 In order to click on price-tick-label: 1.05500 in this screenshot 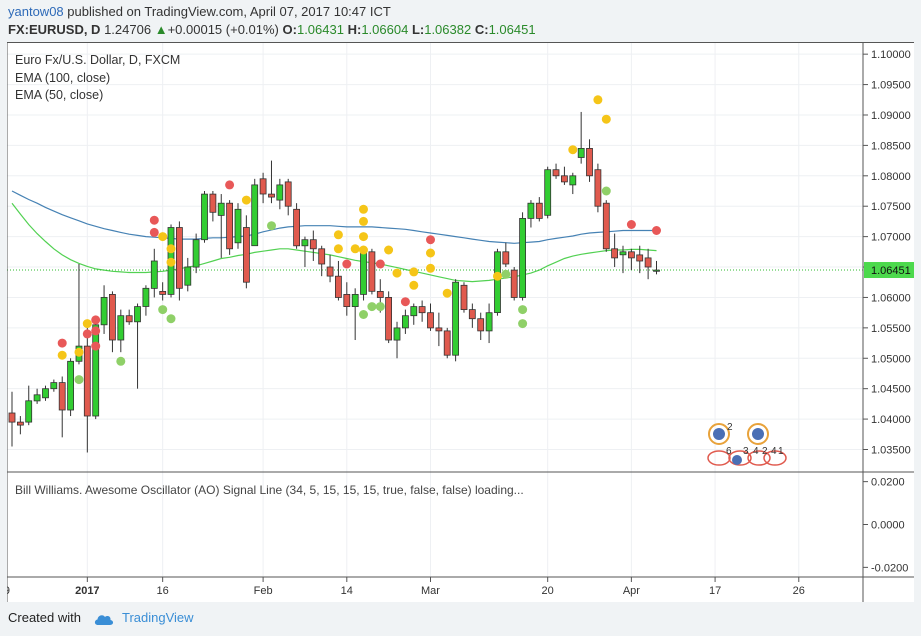, I will do `click(891, 329)`.